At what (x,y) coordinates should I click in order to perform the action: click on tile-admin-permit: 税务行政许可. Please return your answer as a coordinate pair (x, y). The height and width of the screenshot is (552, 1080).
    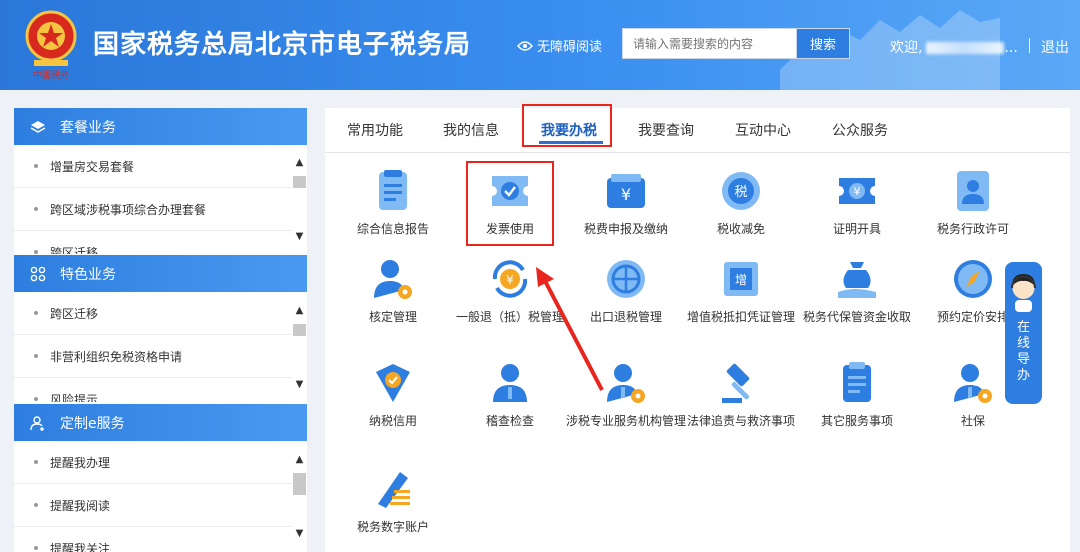
    Looking at the image, I should click on (973, 215).